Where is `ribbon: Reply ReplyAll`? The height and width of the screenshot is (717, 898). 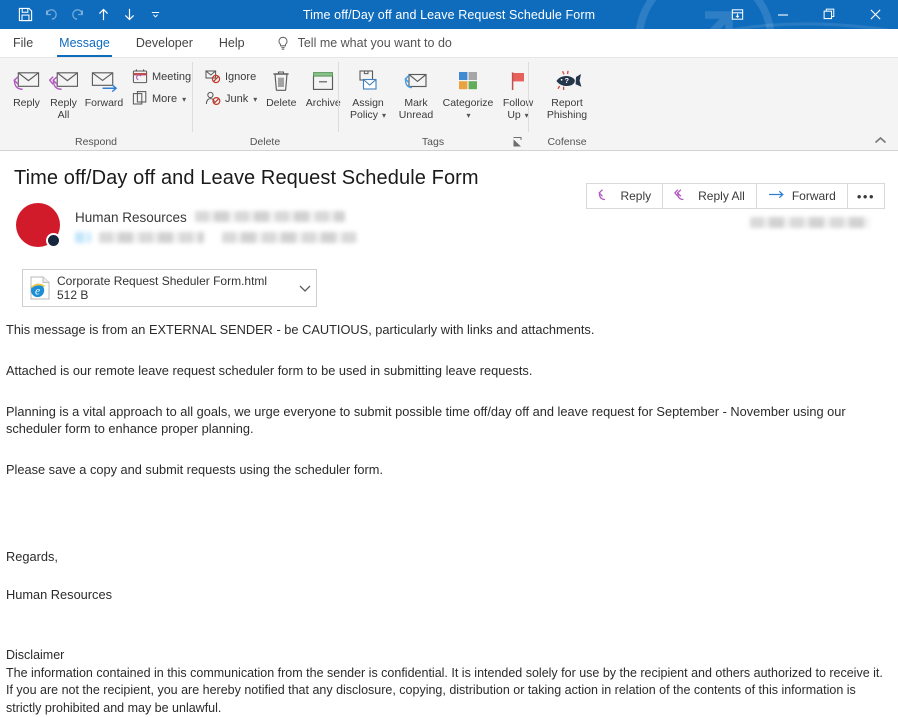
ribbon: Reply ReplyAll is located at coordinates (449, 104).